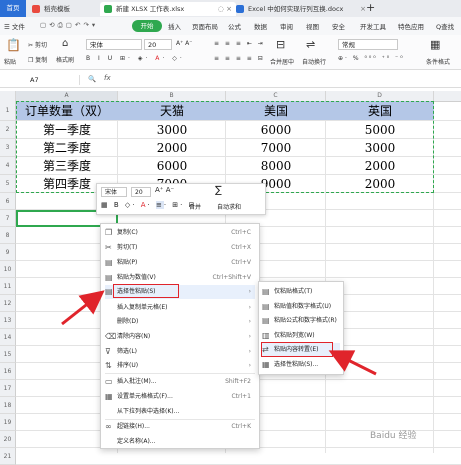 The height and width of the screenshot is (465, 461). I want to click on arrow-to-paste-special, so click(83, 308).